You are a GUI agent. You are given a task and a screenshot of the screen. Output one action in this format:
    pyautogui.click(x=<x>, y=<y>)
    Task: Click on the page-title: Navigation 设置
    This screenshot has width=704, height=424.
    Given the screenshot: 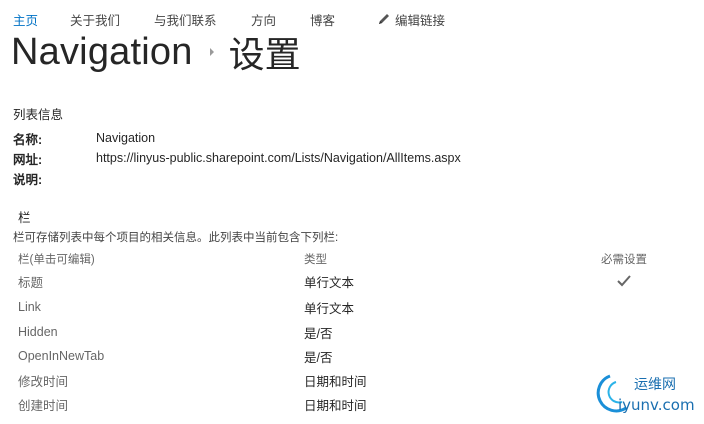 What is the action you would take?
    pyautogui.click(x=156, y=52)
    